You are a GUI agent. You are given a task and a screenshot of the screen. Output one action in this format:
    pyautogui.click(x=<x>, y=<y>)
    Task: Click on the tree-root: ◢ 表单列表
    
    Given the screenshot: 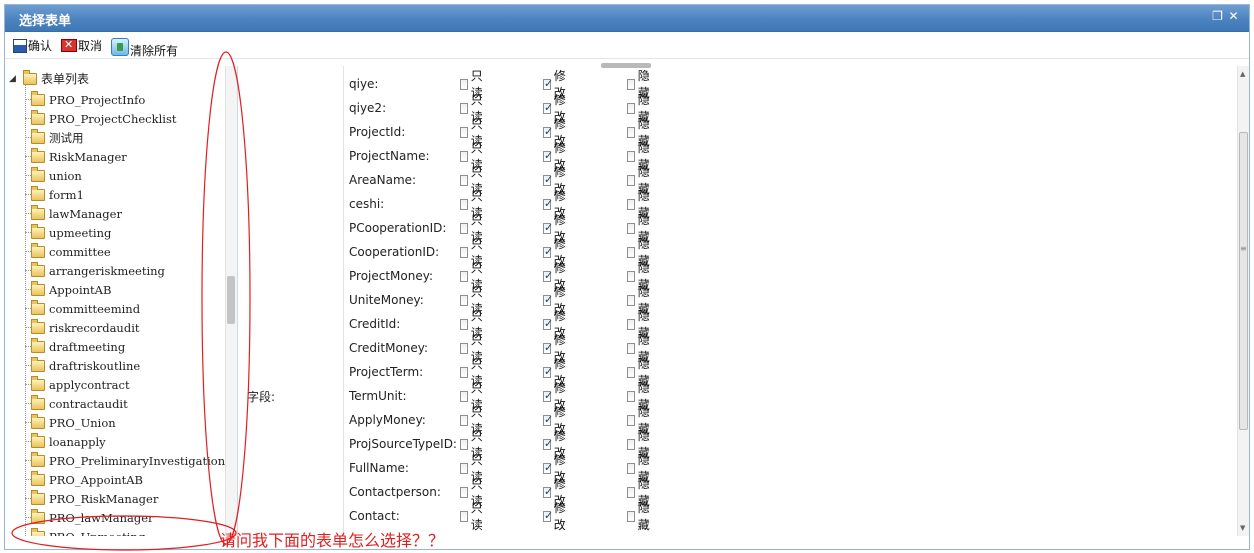 What is the action you would take?
    pyautogui.click(x=49, y=78)
    